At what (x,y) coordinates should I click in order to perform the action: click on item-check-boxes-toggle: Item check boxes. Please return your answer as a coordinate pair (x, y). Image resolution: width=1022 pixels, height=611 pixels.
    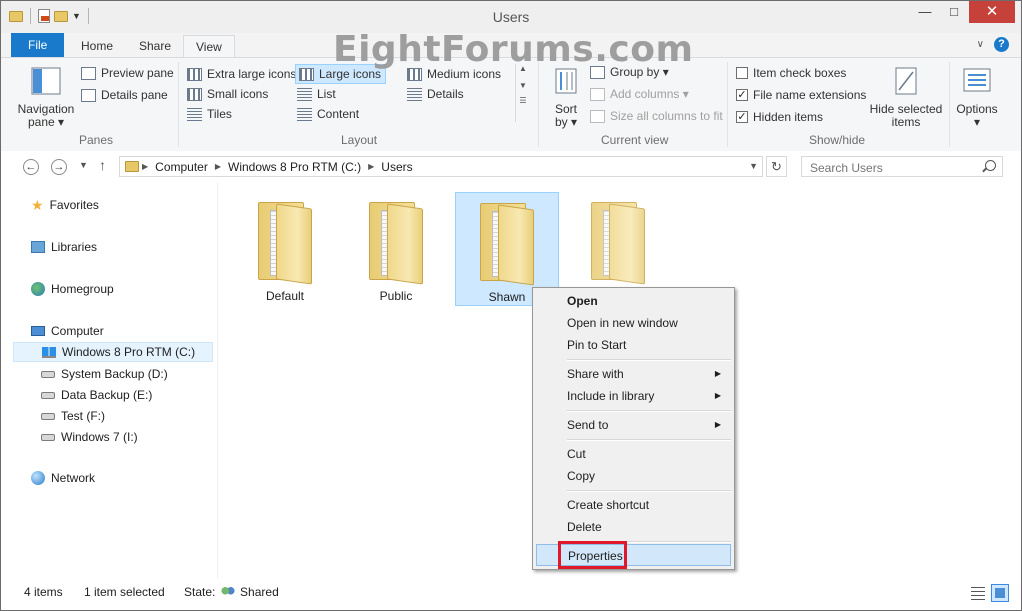
    Looking at the image, I should click on (791, 73).